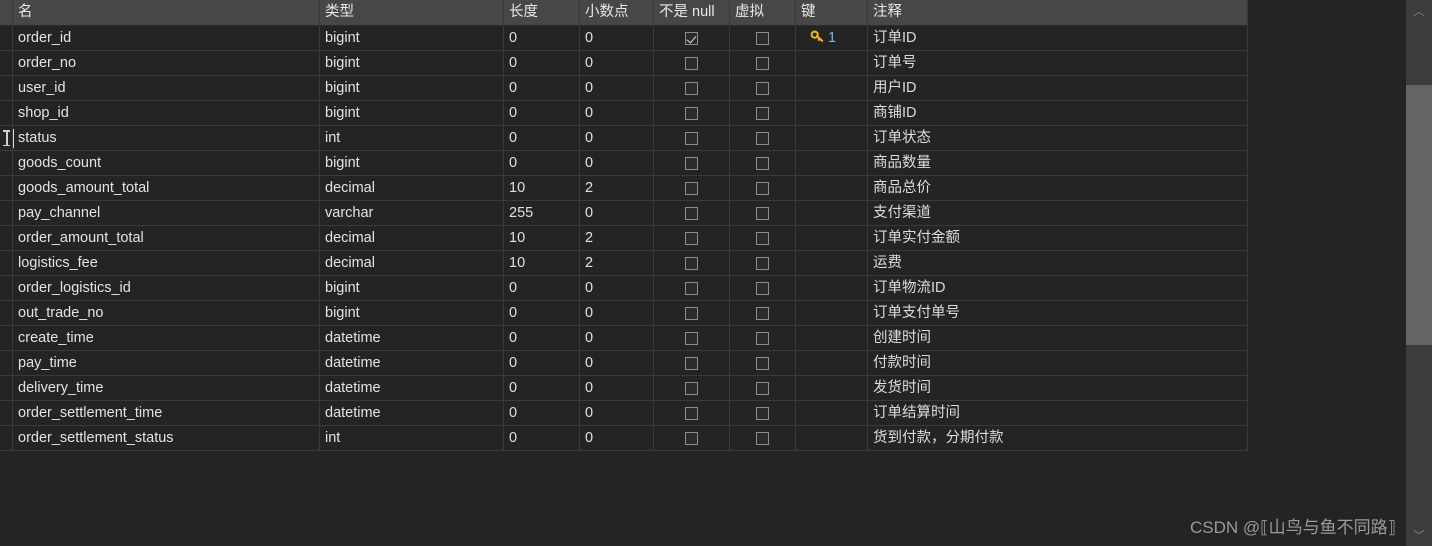 The height and width of the screenshot is (546, 1432). What do you see at coordinates (542, 188) in the screenshot?
I see `cell-length: 10` at bounding box center [542, 188].